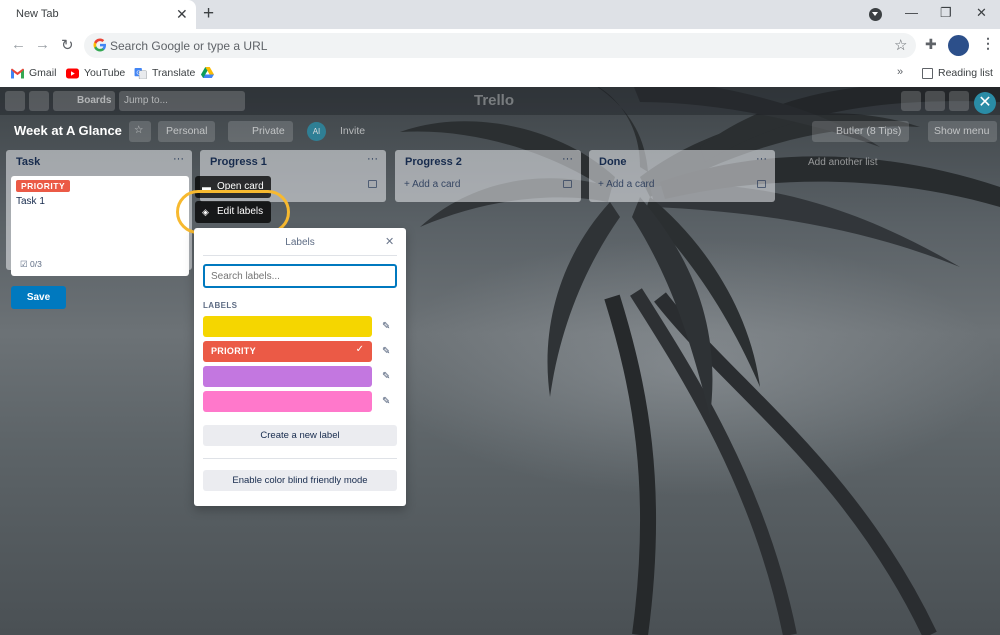  Describe the element at coordinates (99, 45) in the screenshot. I see `google-icon` at that location.